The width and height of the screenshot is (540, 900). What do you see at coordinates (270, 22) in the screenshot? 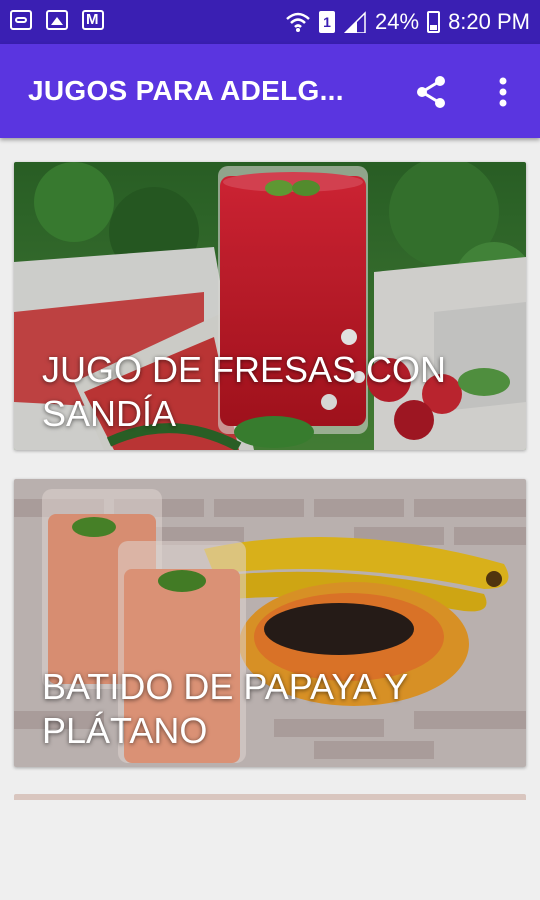
I see `status-bar: 1 24% 8:20 PM` at bounding box center [270, 22].